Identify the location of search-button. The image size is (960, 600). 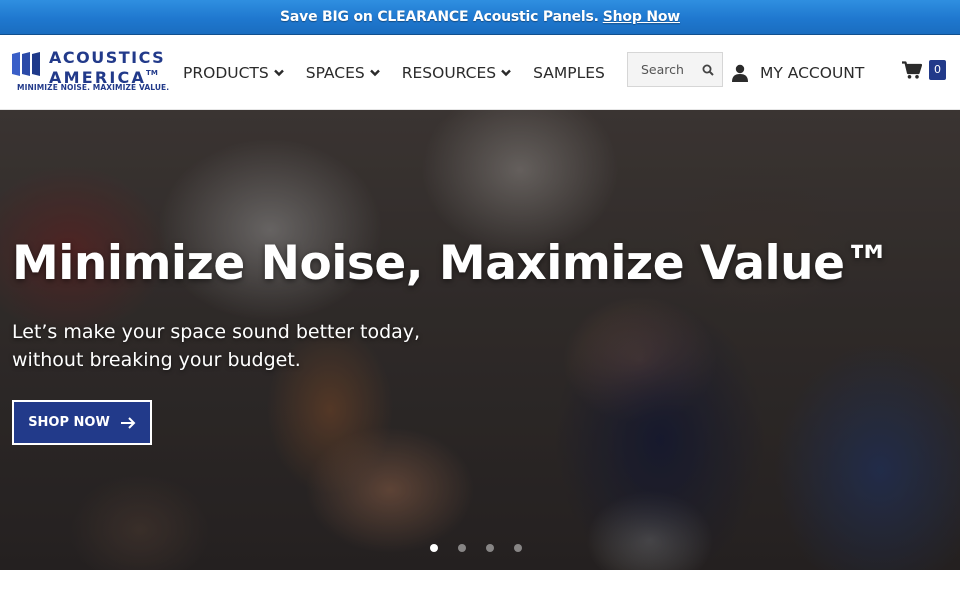
(708, 69).